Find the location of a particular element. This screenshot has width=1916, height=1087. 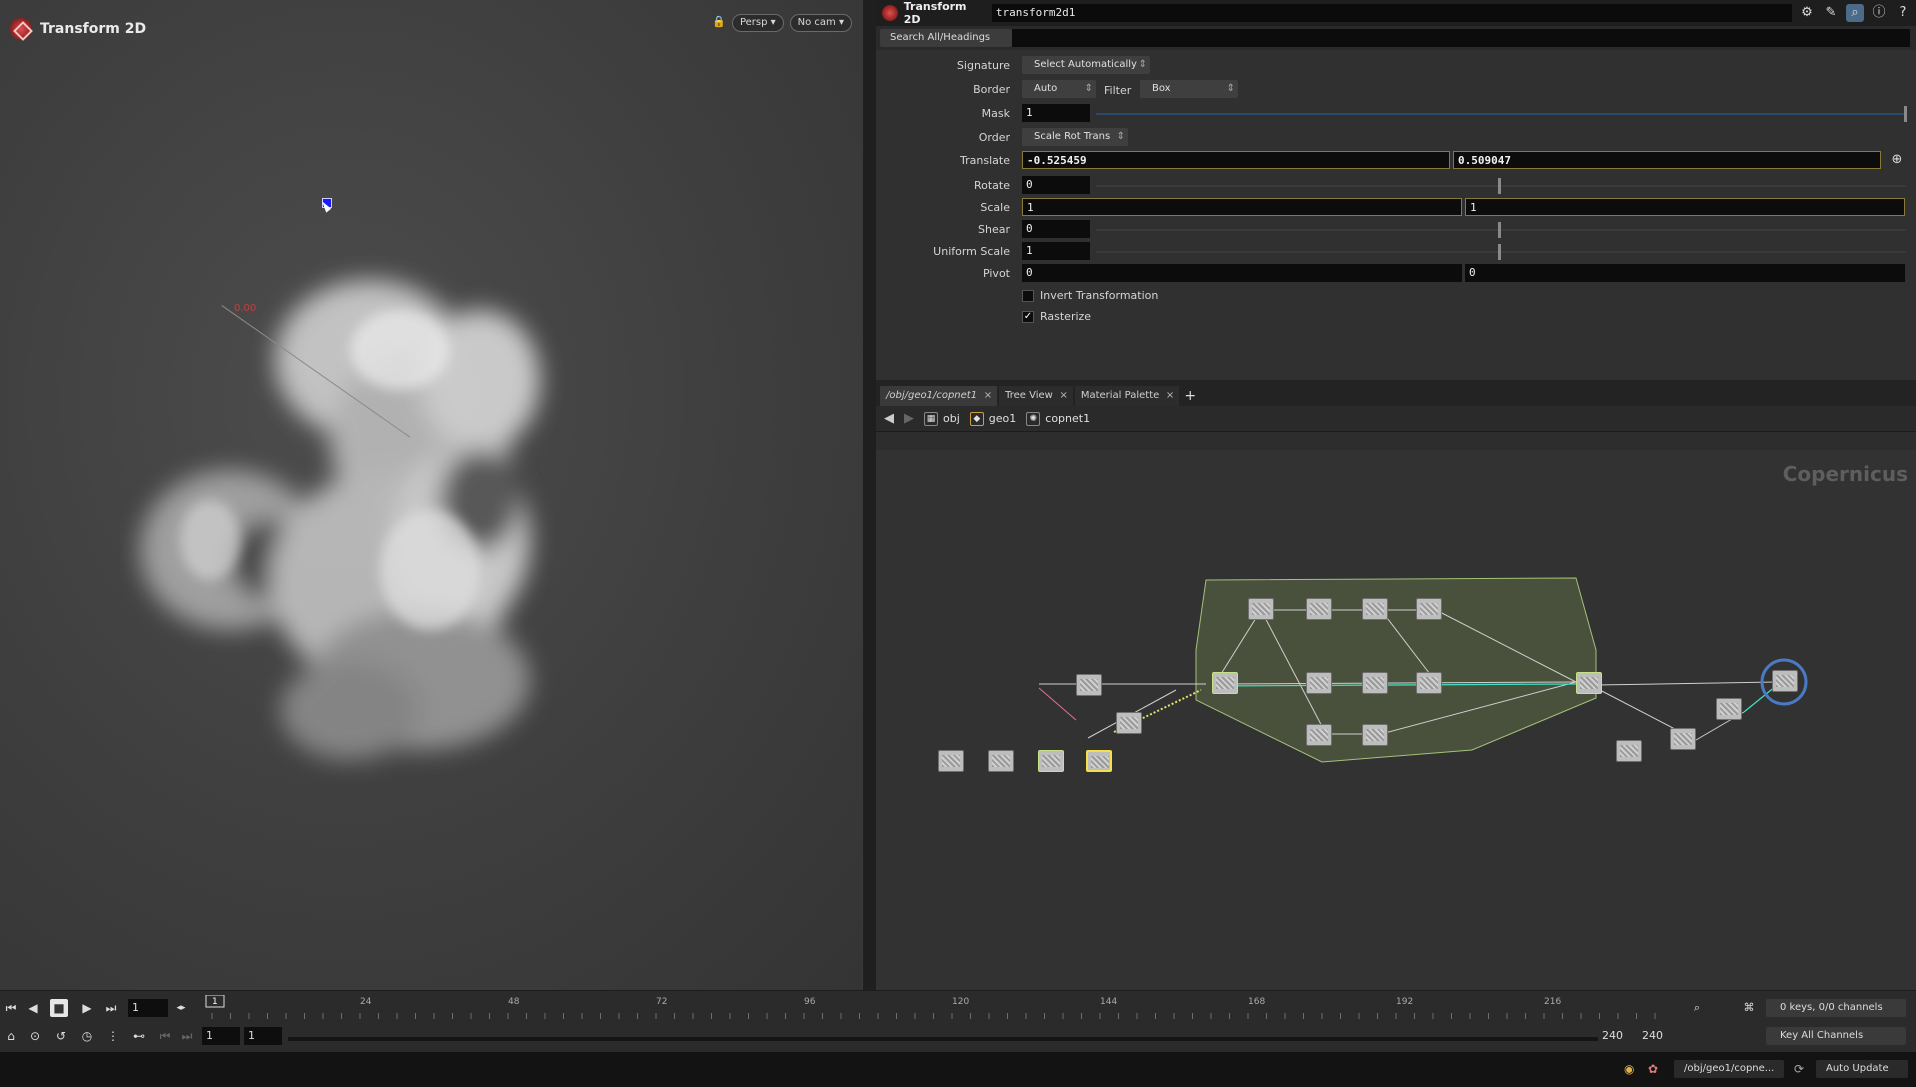

rotate-slider-knob is located at coordinates (1499, 186).